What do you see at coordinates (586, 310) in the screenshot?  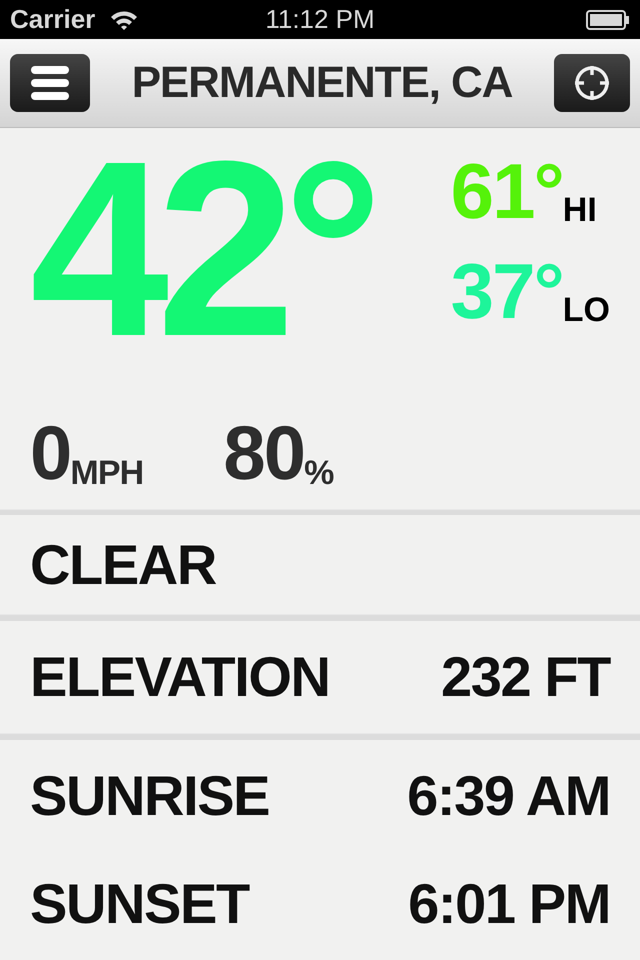 I see `forecast-label: LO` at bounding box center [586, 310].